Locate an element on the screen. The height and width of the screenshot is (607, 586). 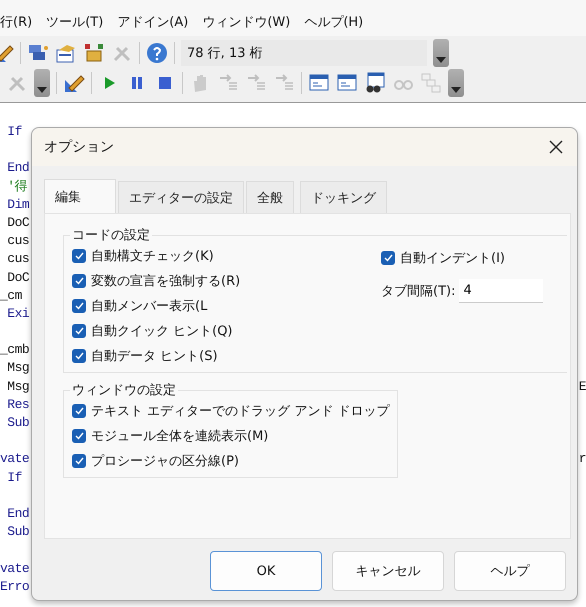
checkbox-option: モジュール全体を連続表示(M) is located at coordinates (231, 436).